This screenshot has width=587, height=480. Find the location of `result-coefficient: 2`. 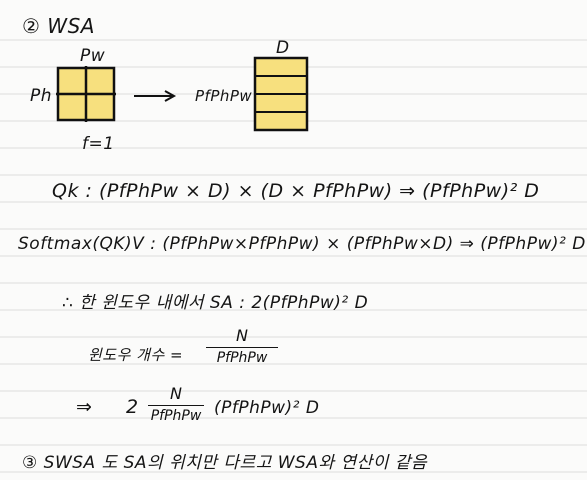

result-coefficient: 2 is located at coordinates (132, 407).